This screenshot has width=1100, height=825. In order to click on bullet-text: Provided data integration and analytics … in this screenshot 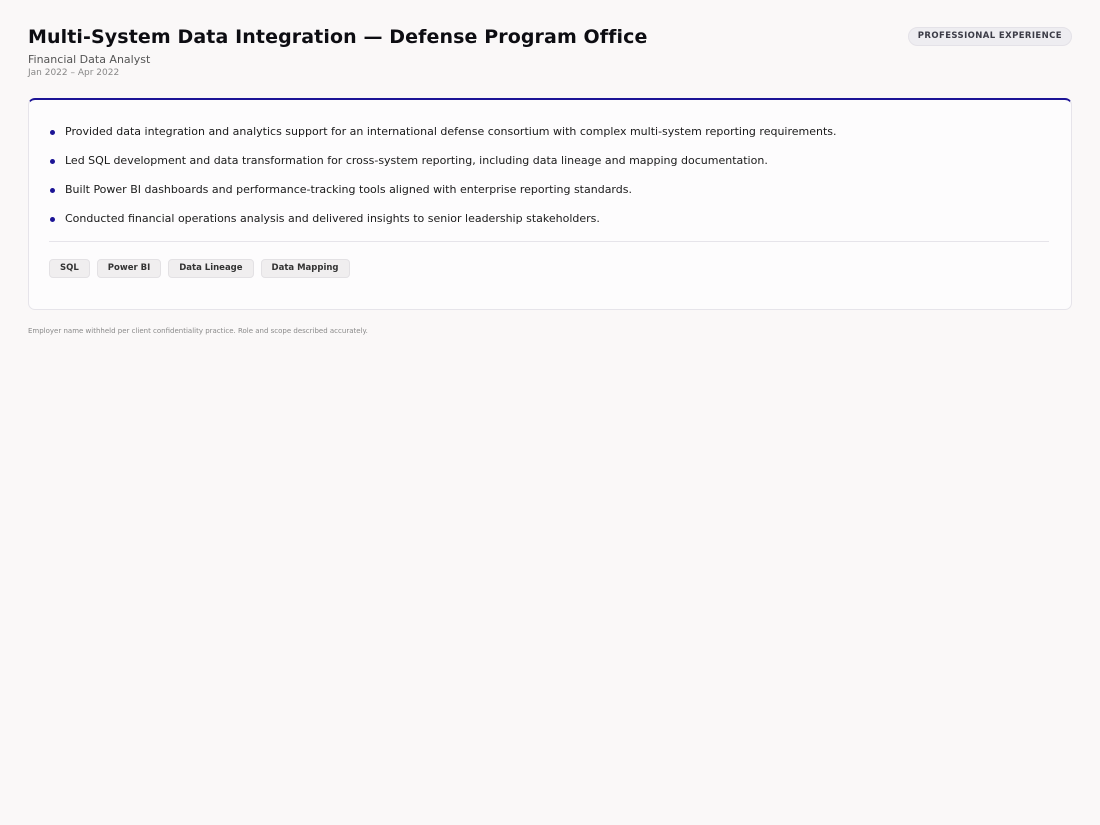, I will do `click(451, 131)`.